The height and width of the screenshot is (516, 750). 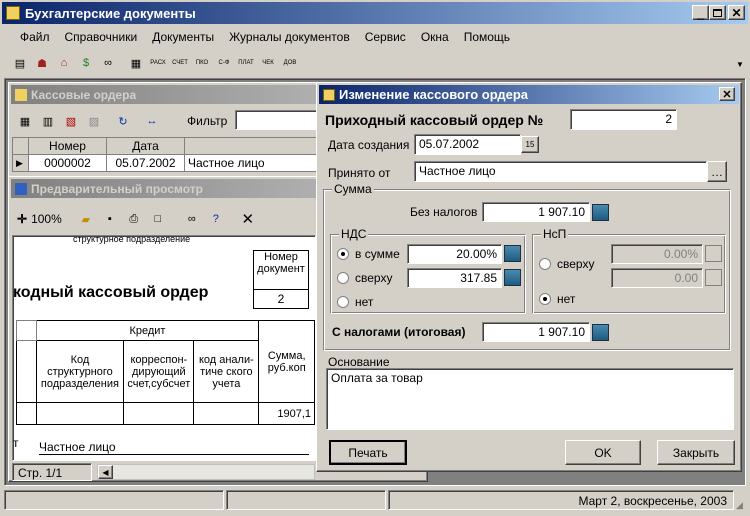 What do you see at coordinates (454, 278) in the screenshot?
I see `vat-over-field: 317.85` at bounding box center [454, 278].